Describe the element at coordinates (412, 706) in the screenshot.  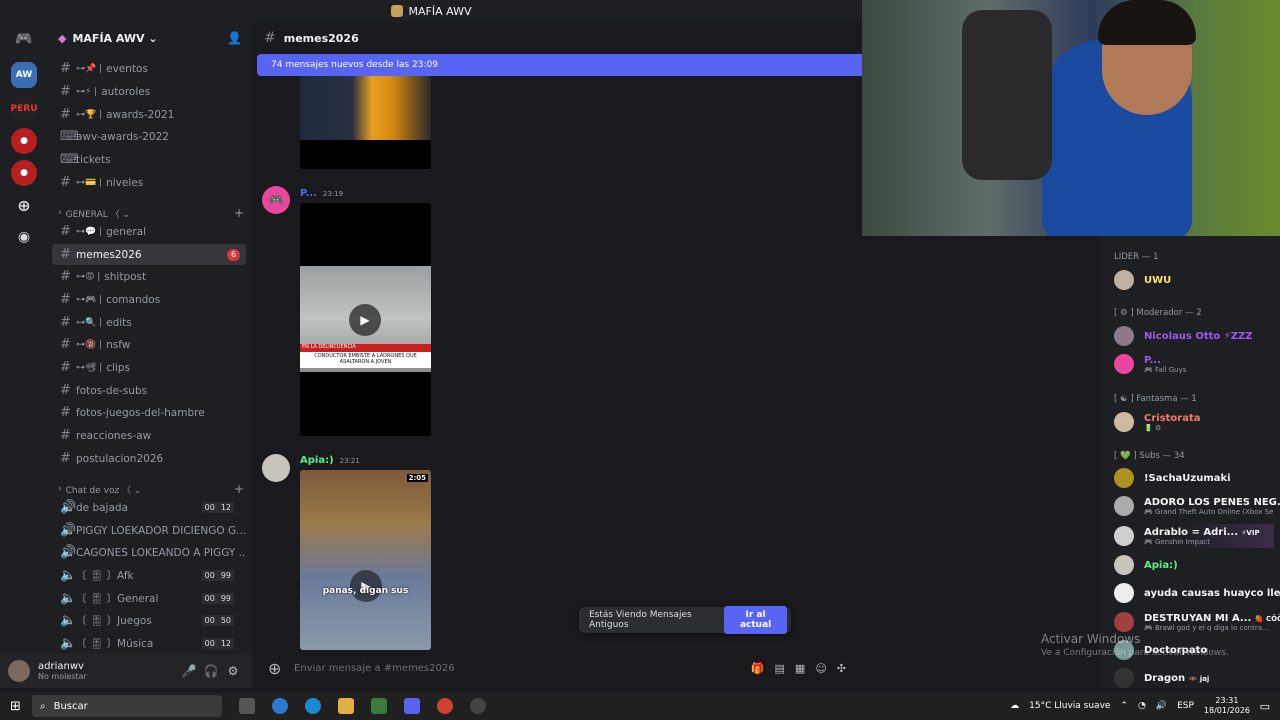
I see `discord-taskbar-icon` at that location.